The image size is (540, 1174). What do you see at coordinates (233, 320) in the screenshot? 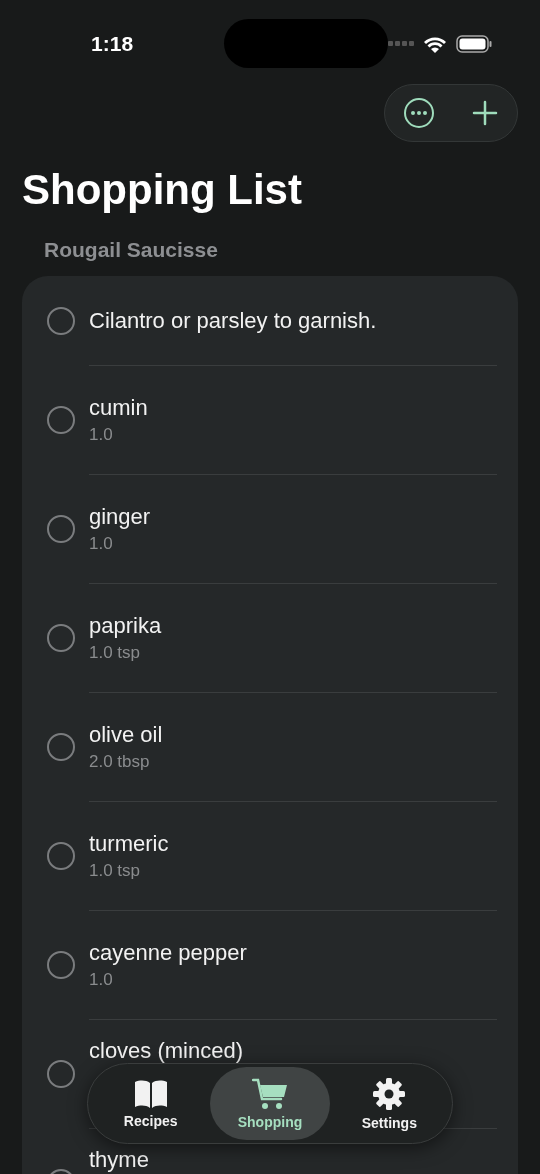
I see `item-name: Cilantro or parsley to garnish.` at bounding box center [233, 320].